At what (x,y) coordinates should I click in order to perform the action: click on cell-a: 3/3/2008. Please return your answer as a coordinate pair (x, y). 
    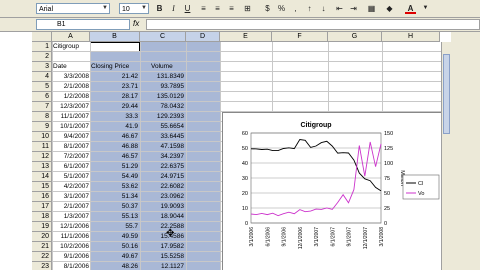
    Looking at the image, I should click on (71, 77).